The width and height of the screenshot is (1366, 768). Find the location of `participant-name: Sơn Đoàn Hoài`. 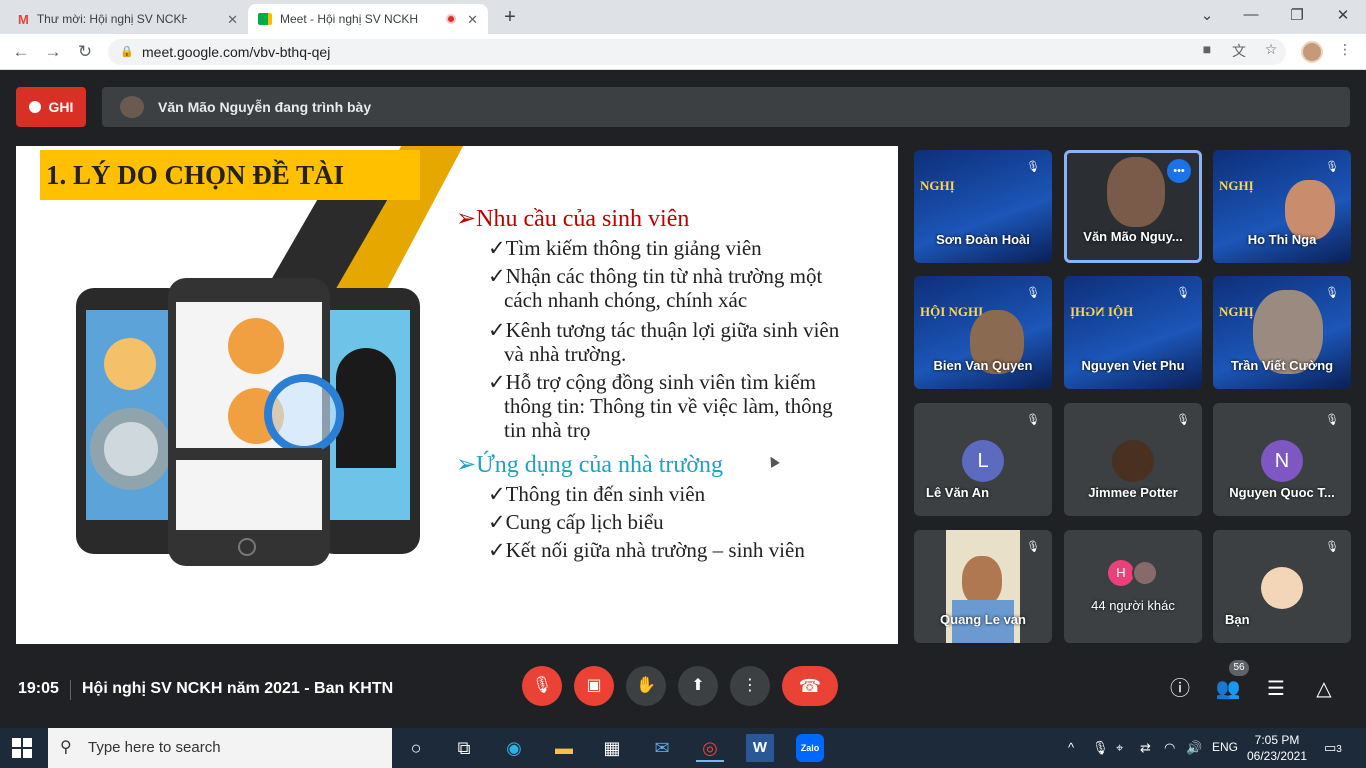

participant-name: Sơn Đoàn Hoài is located at coordinates (983, 239).